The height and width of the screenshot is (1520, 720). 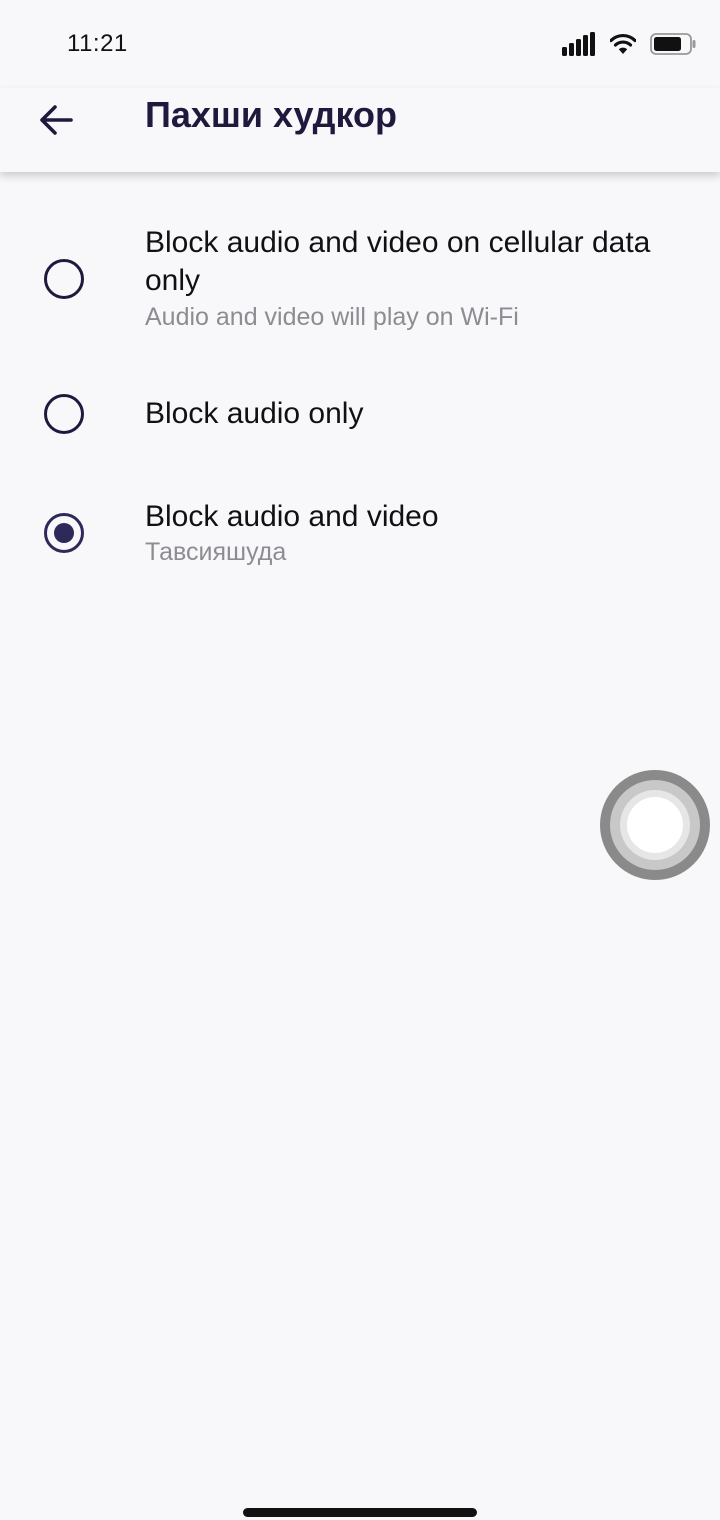 I want to click on option-audio-and-video: Block audio and video Тавсияшуда, so click(x=360, y=536).